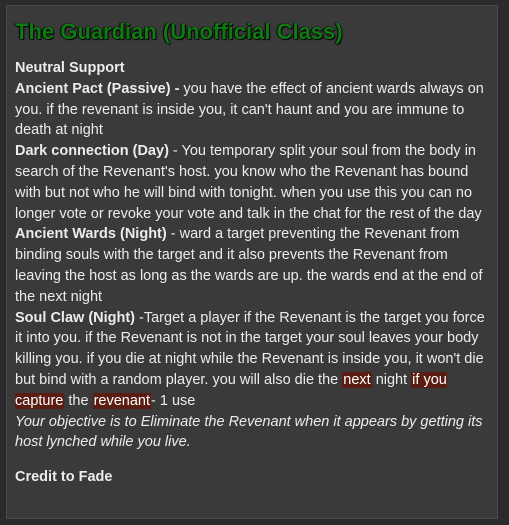  Describe the element at coordinates (357, 379) in the screenshot. I see `highlighted-text: next` at that location.